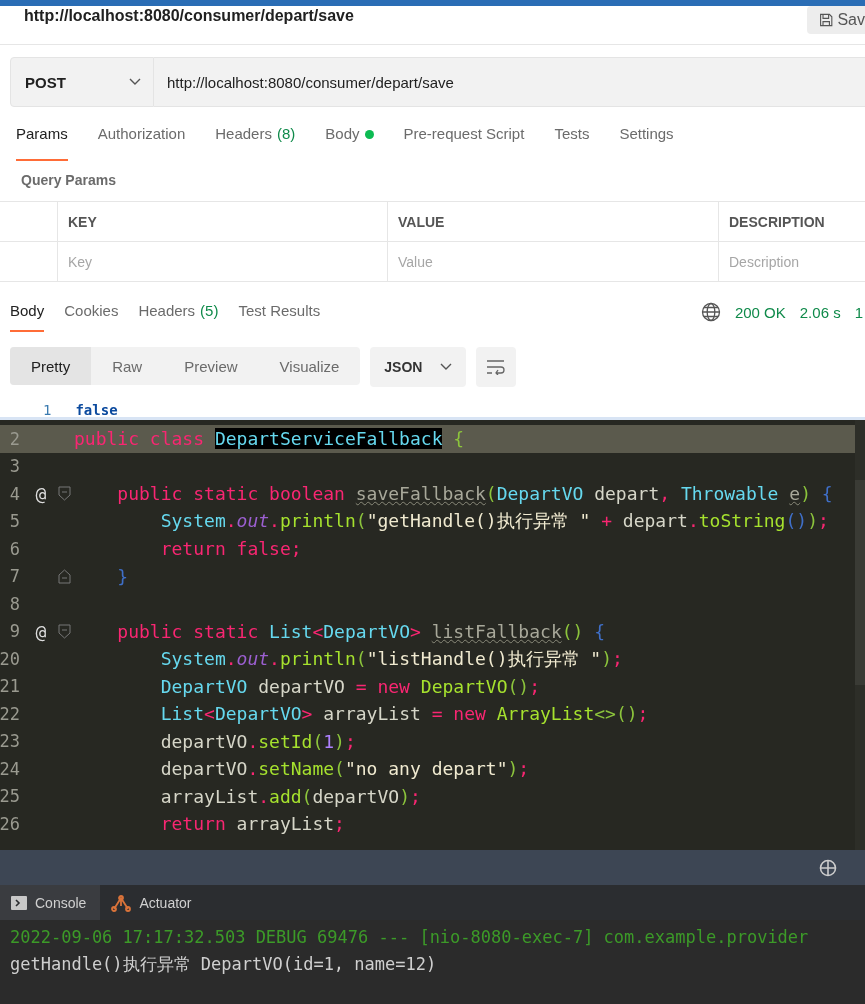  Describe the element at coordinates (14, 438) in the screenshot. I see `line-number: 2` at that location.